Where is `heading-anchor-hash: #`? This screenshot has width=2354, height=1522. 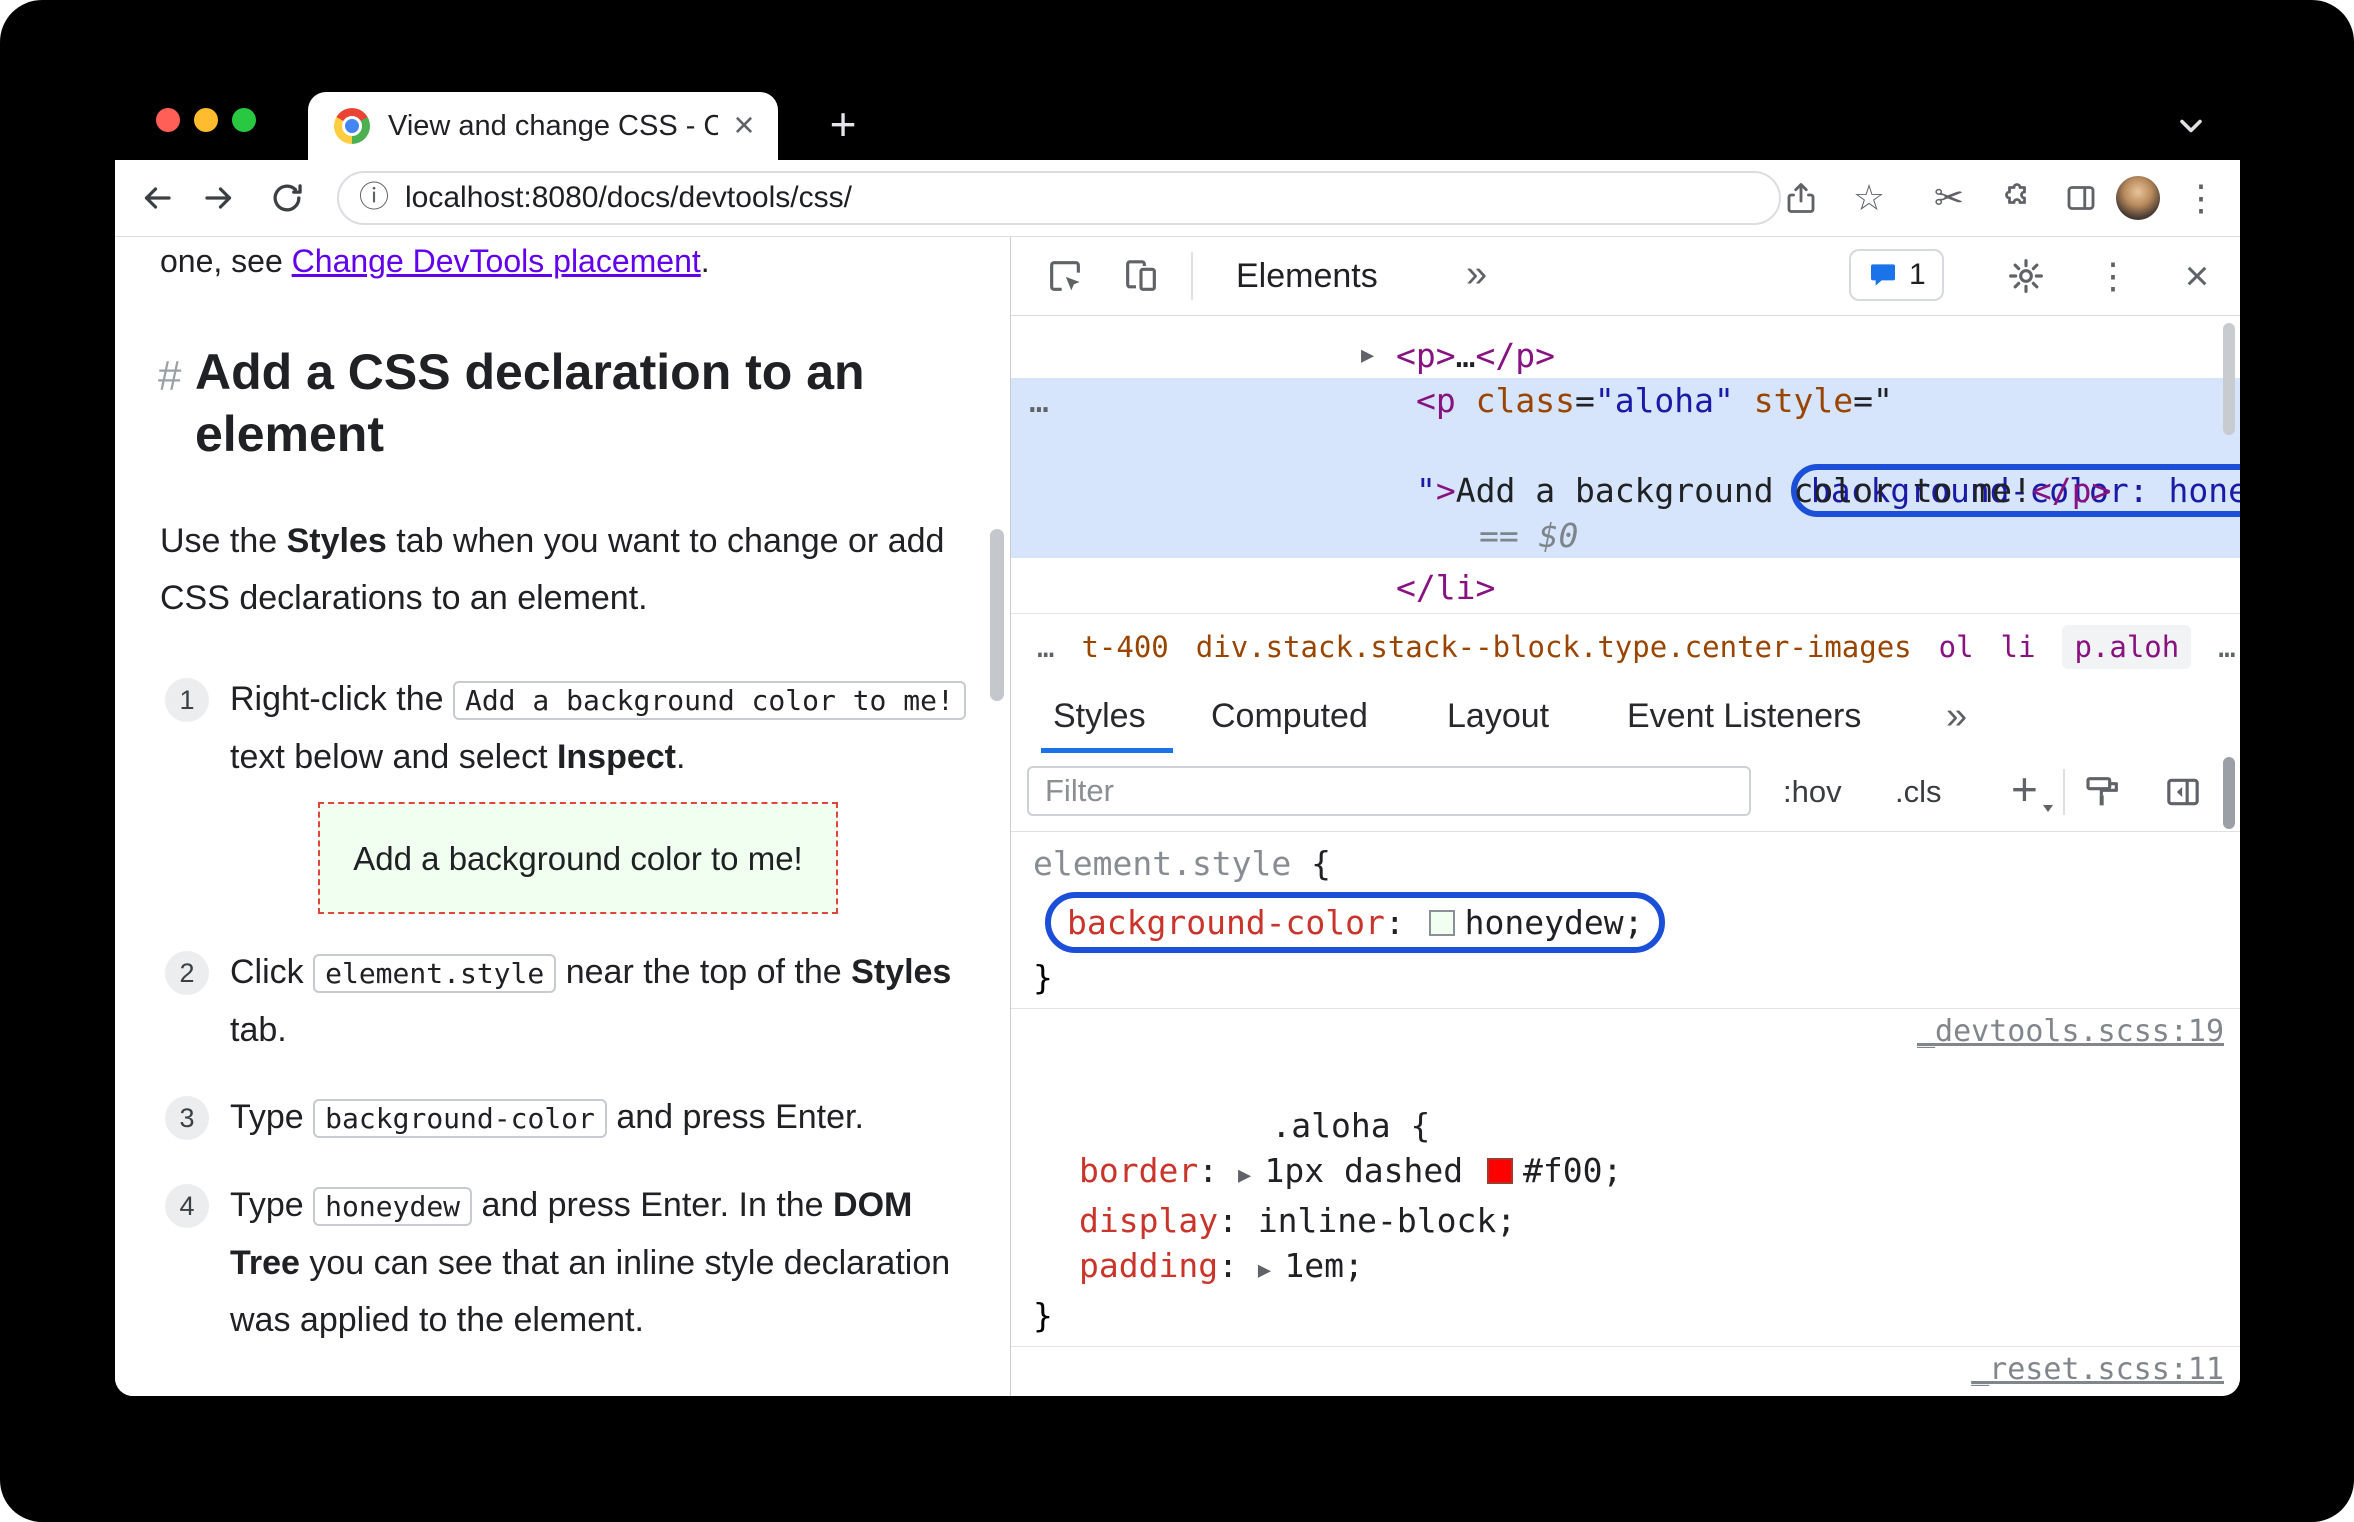
heading-anchor-hash: # is located at coordinates (169, 376).